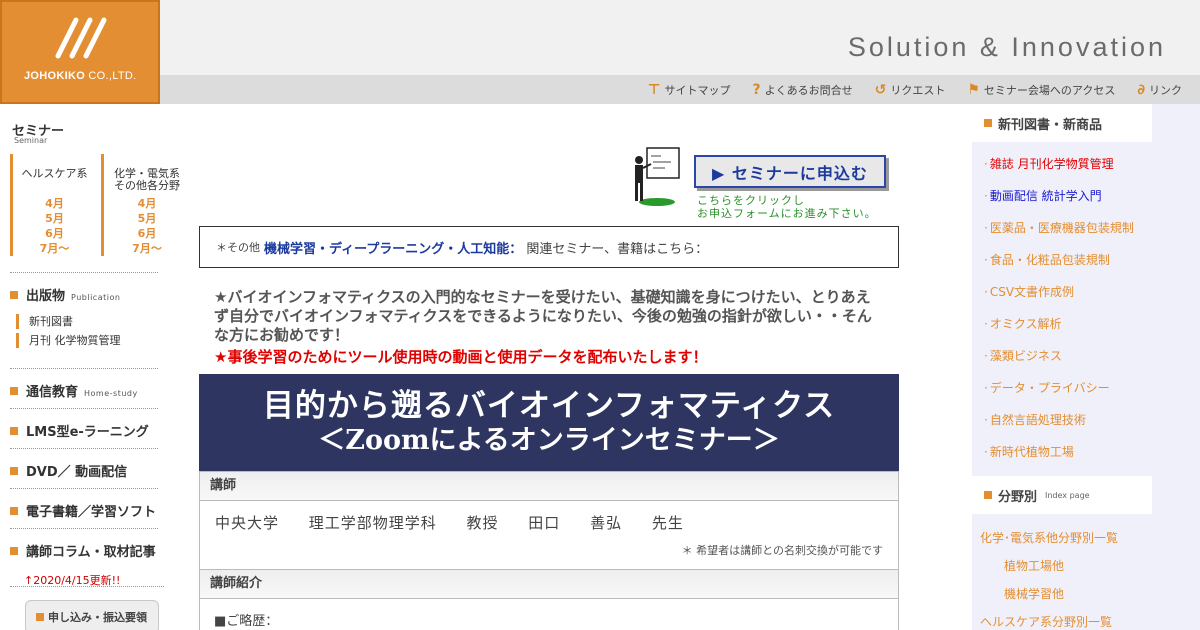 Image resolution: width=1200 pixels, height=630 pixels. I want to click on seminar-healthcare-column: ヘルスケア系 4月 5月 6月 7月～, so click(53, 205).